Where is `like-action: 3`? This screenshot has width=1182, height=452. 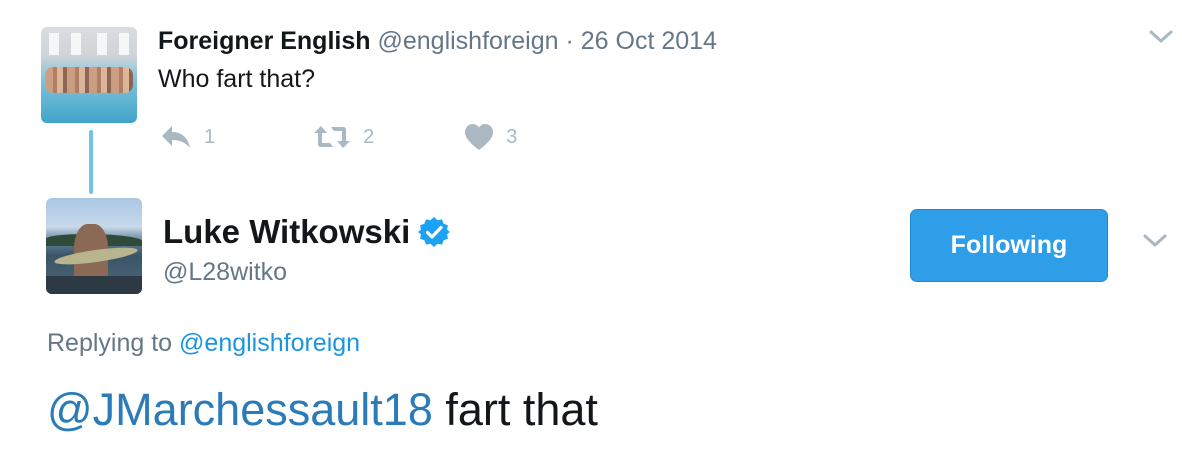 like-action: 3 is located at coordinates (490, 137).